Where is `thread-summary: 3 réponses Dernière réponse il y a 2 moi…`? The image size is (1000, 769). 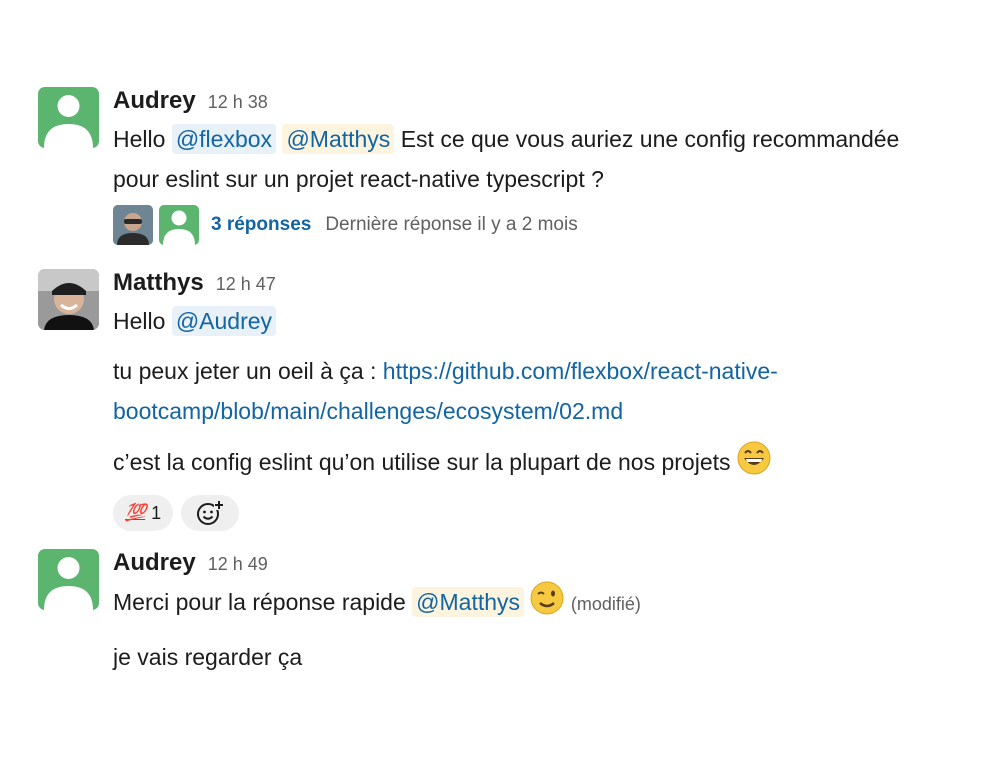 thread-summary: 3 réponses Dernière réponse il y a 2 moi… is located at coordinates (545, 225).